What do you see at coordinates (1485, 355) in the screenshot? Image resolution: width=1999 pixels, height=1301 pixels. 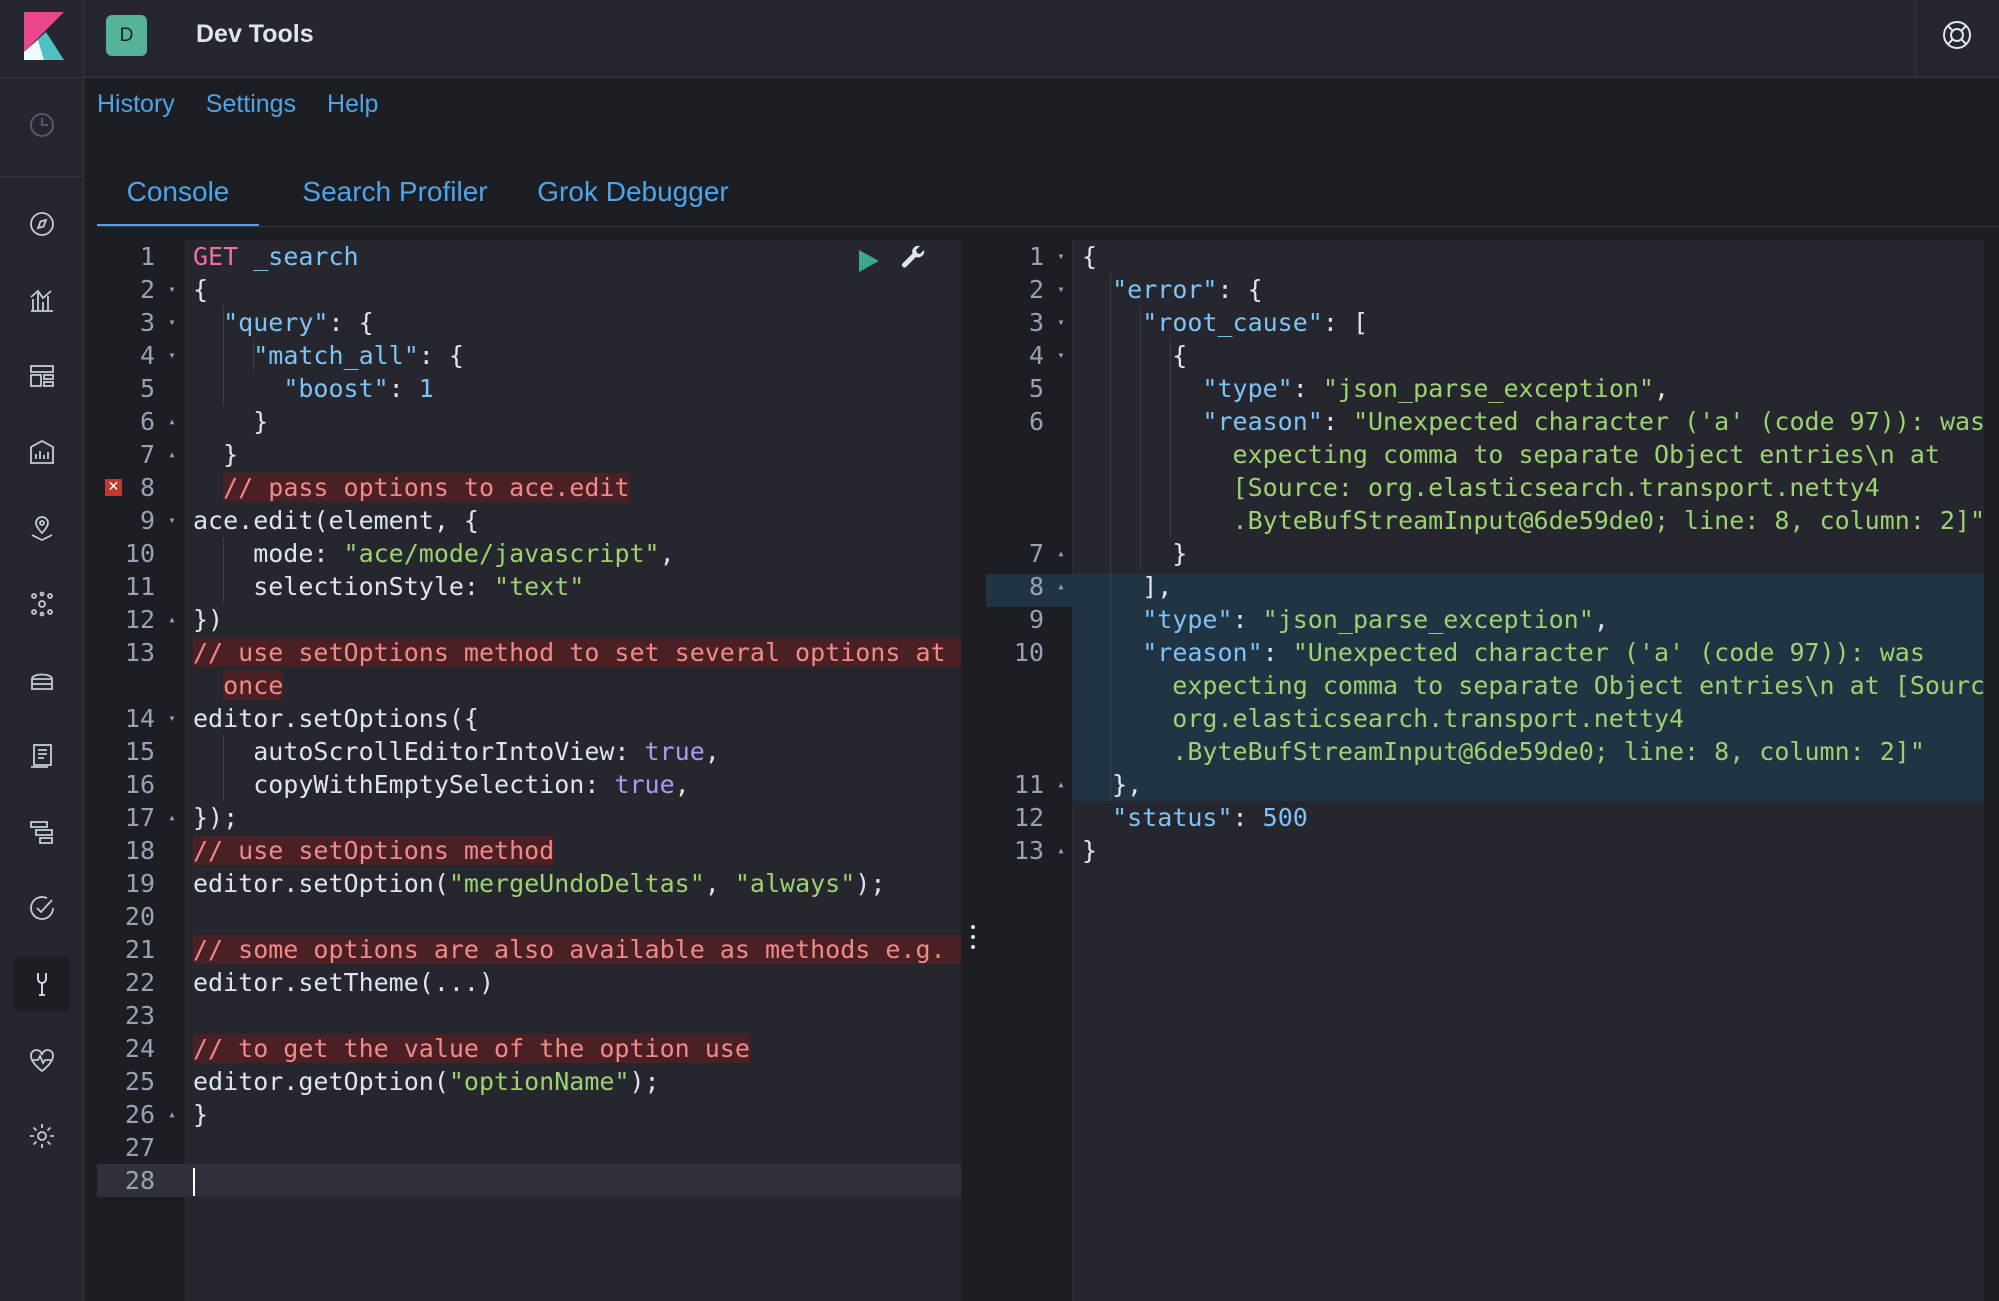 I see `response-code-line: 4 ▾ {` at bounding box center [1485, 355].